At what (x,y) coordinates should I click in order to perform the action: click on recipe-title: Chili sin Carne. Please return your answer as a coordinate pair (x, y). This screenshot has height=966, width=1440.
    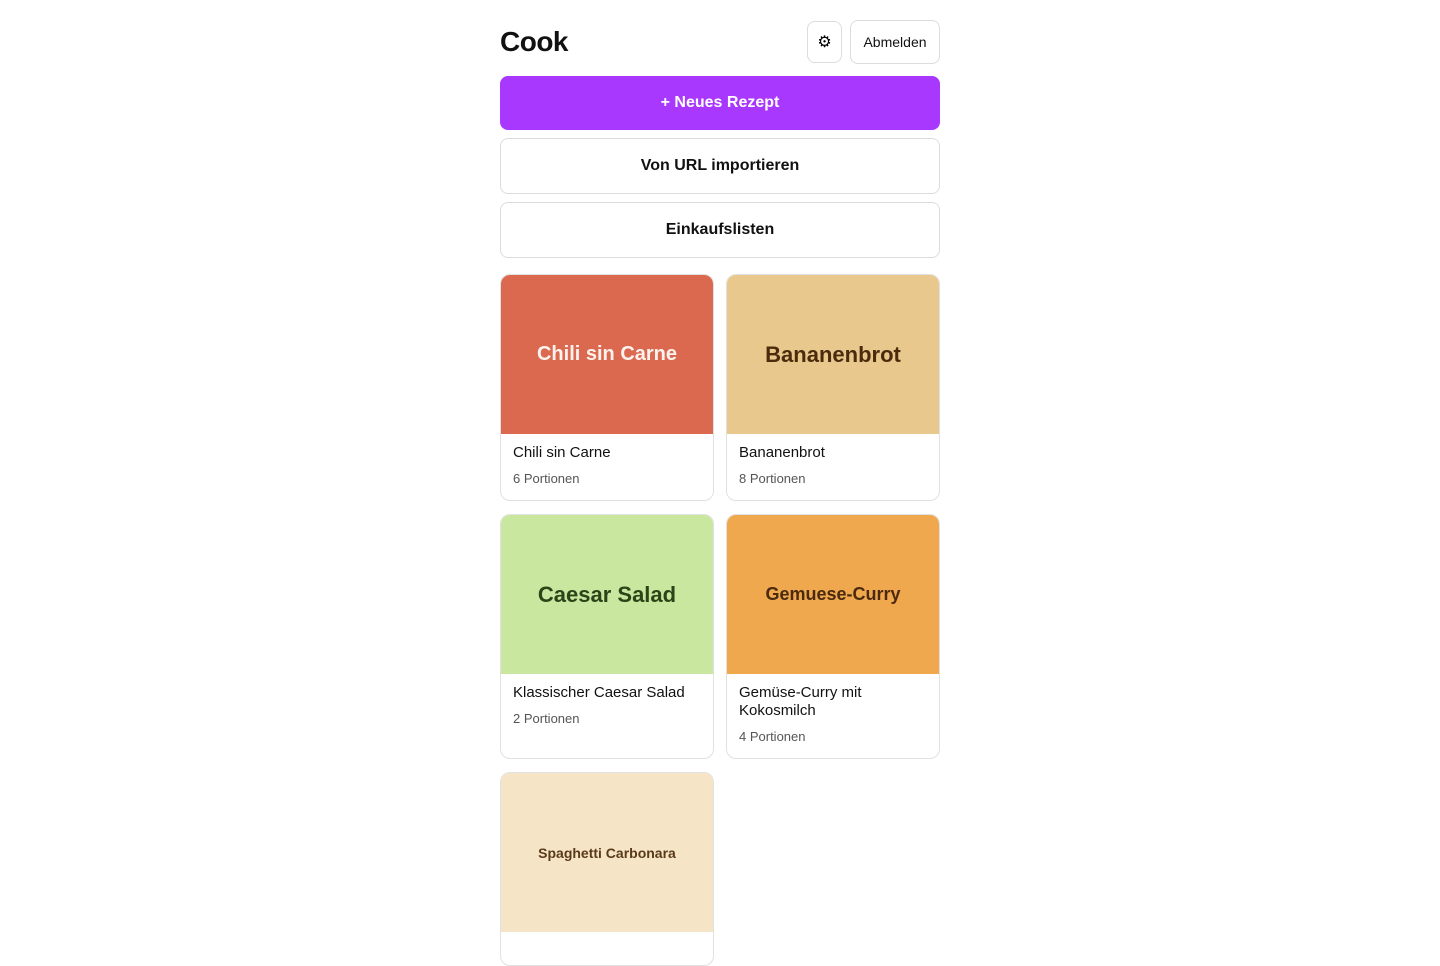
    Looking at the image, I should click on (562, 452).